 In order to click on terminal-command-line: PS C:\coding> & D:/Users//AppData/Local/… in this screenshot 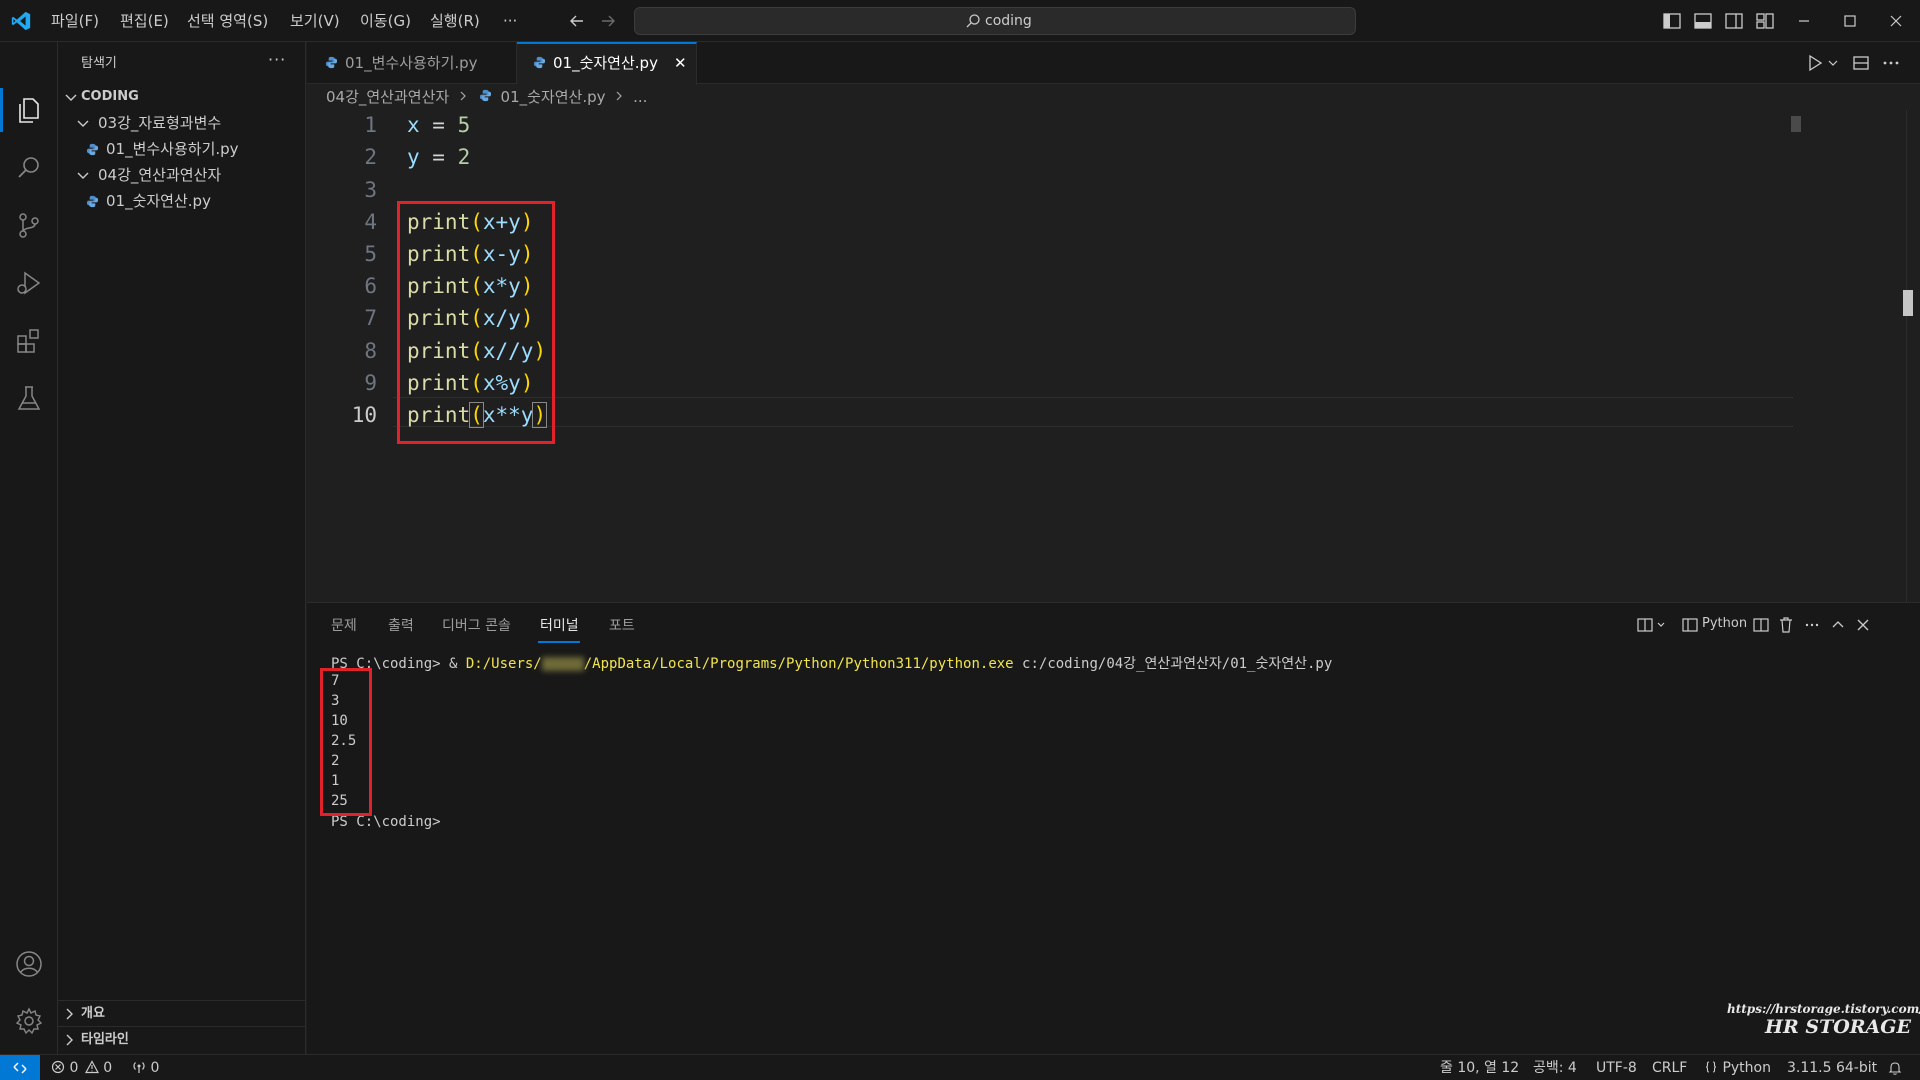, I will do `click(831, 663)`.